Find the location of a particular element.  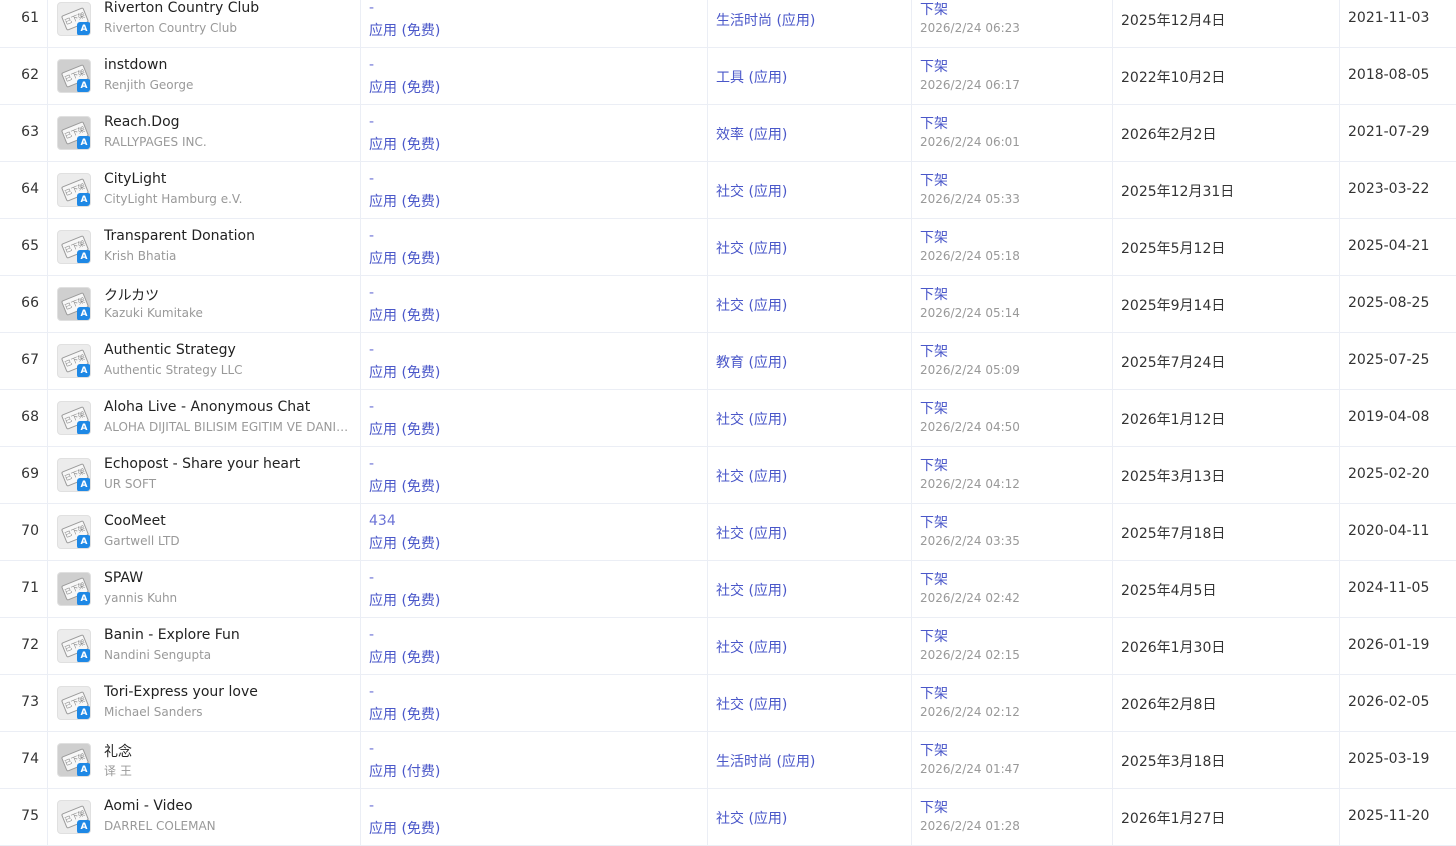

category-link: 教育 (应用) is located at coordinates (751, 362).